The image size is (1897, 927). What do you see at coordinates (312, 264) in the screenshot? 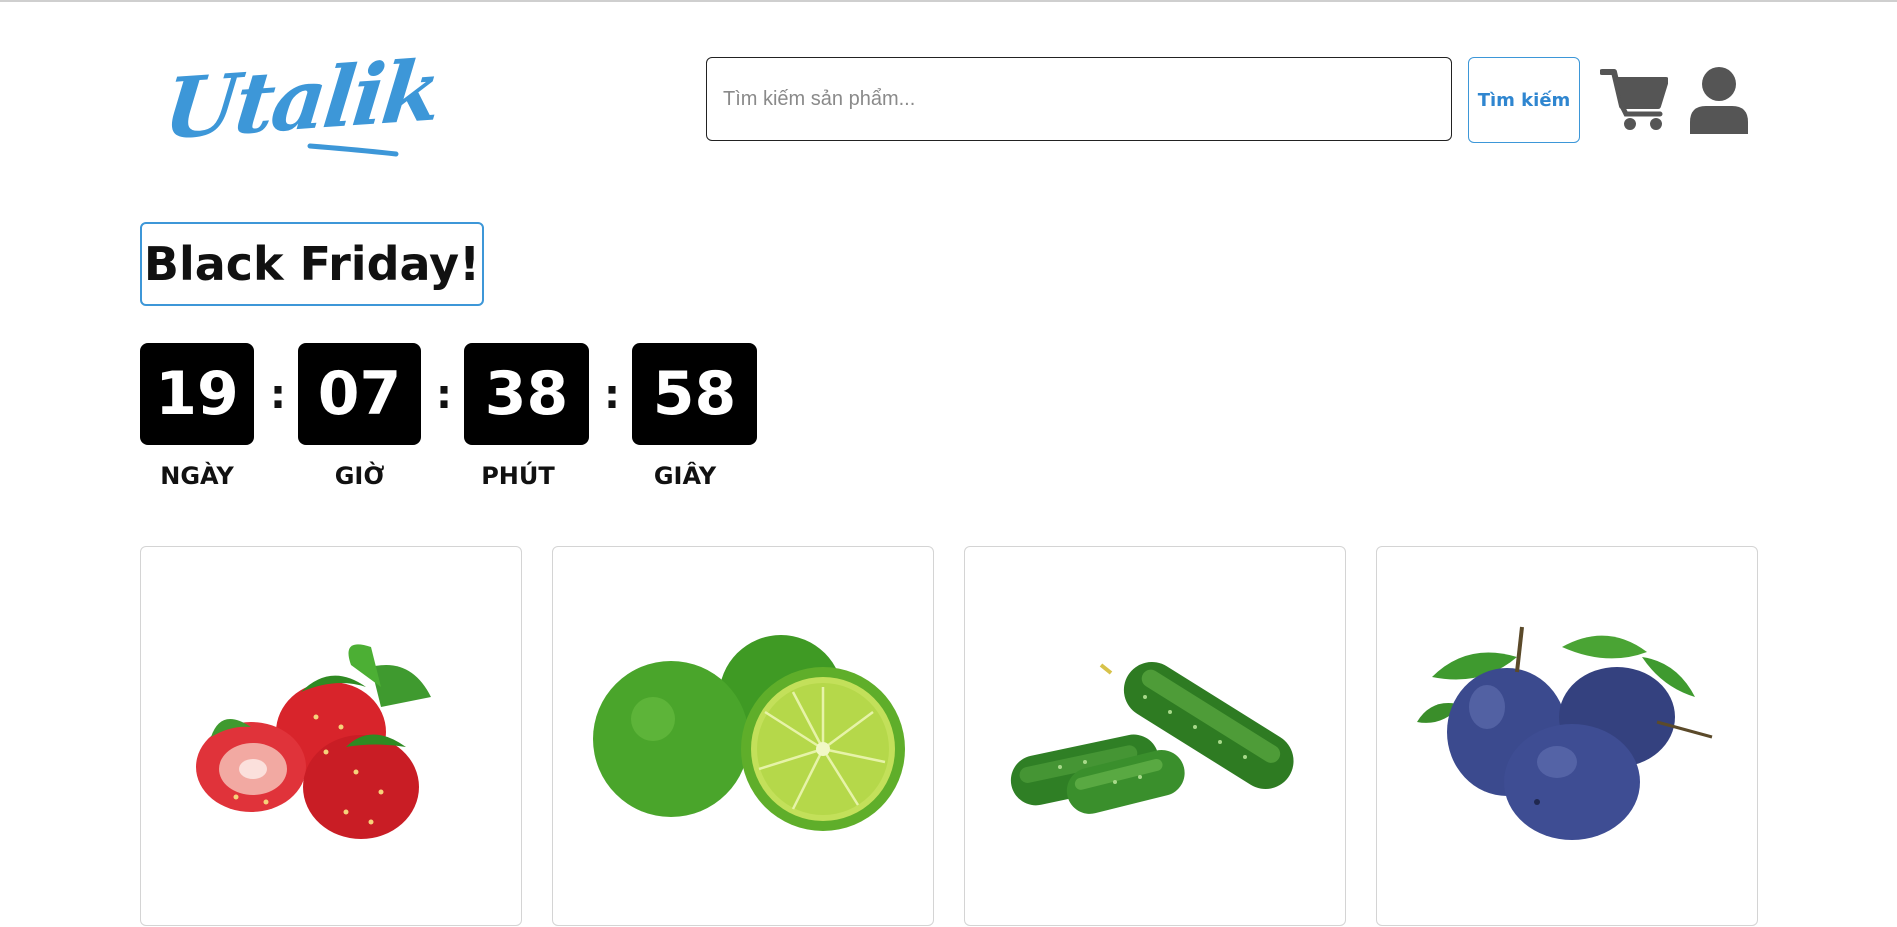
I see `promo-title: Black Friday!` at bounding box center [312, 264].